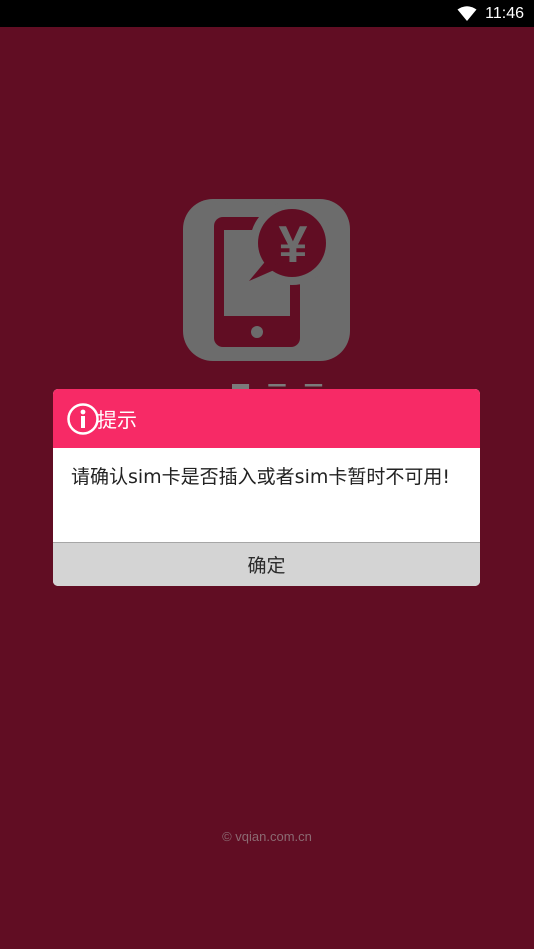  Describe the element at coordinates (267, 836) in the screenshot. I see `copyright-text: © vqian.com.cn` at that location.